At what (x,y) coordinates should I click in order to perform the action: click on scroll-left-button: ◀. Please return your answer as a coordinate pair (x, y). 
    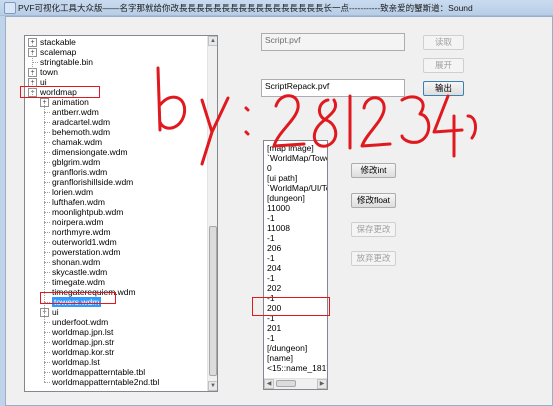
    Looking at the image, I should click on (269, 384).